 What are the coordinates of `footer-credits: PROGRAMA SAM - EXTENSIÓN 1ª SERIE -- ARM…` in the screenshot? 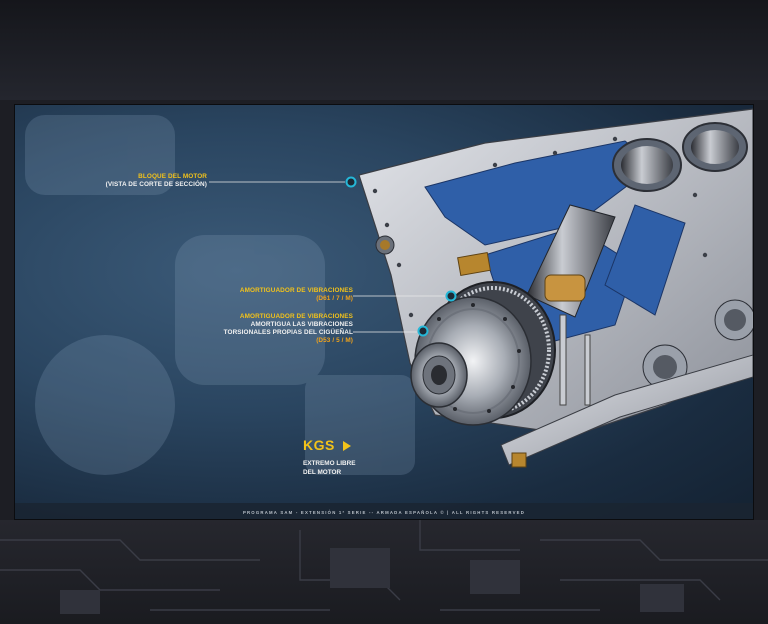 It's located at (384, 512).